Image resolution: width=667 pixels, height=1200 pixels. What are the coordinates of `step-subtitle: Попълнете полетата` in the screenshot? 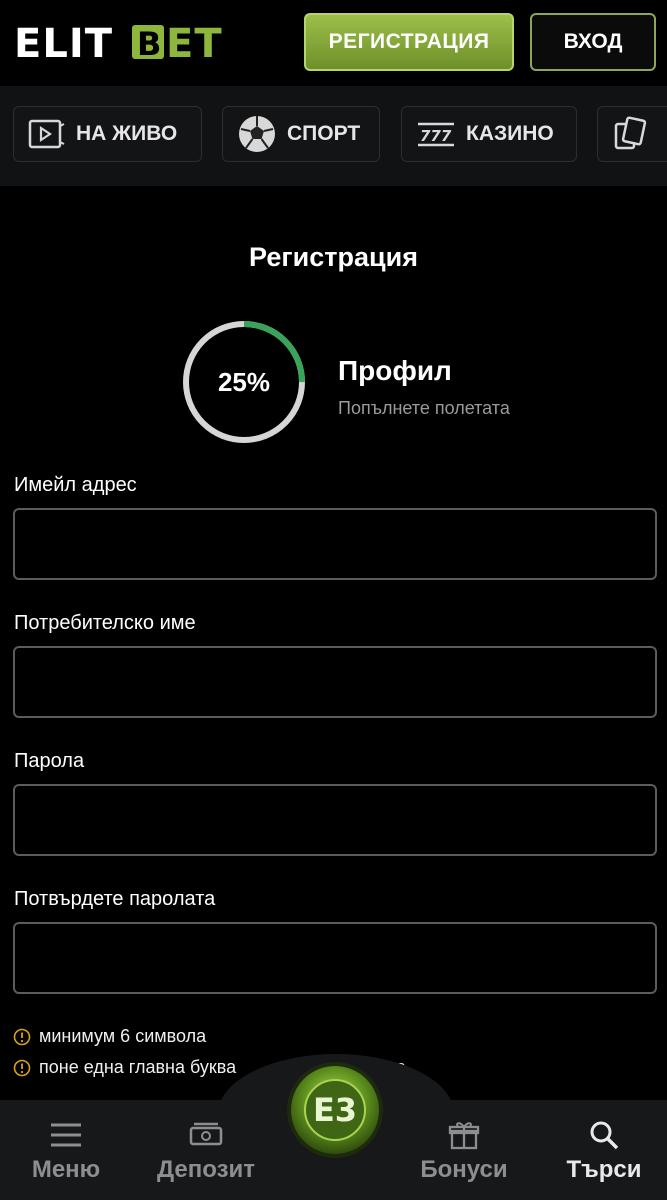 It's located at (424, 408).